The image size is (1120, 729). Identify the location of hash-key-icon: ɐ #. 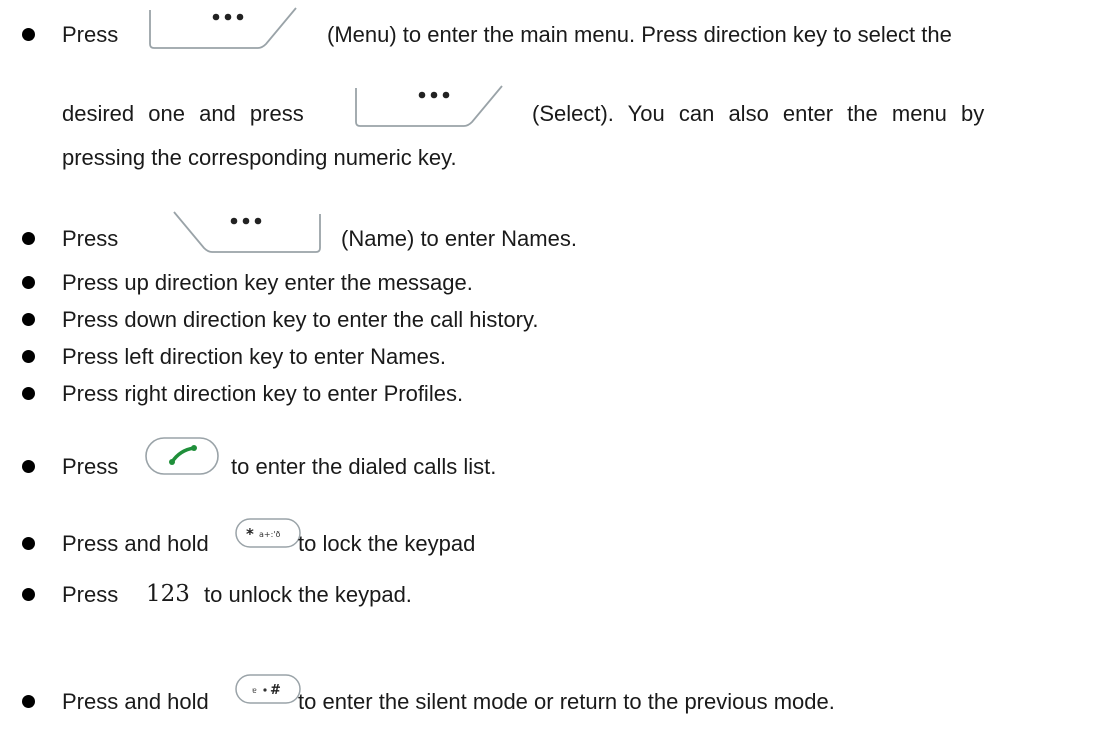
(268, 689).